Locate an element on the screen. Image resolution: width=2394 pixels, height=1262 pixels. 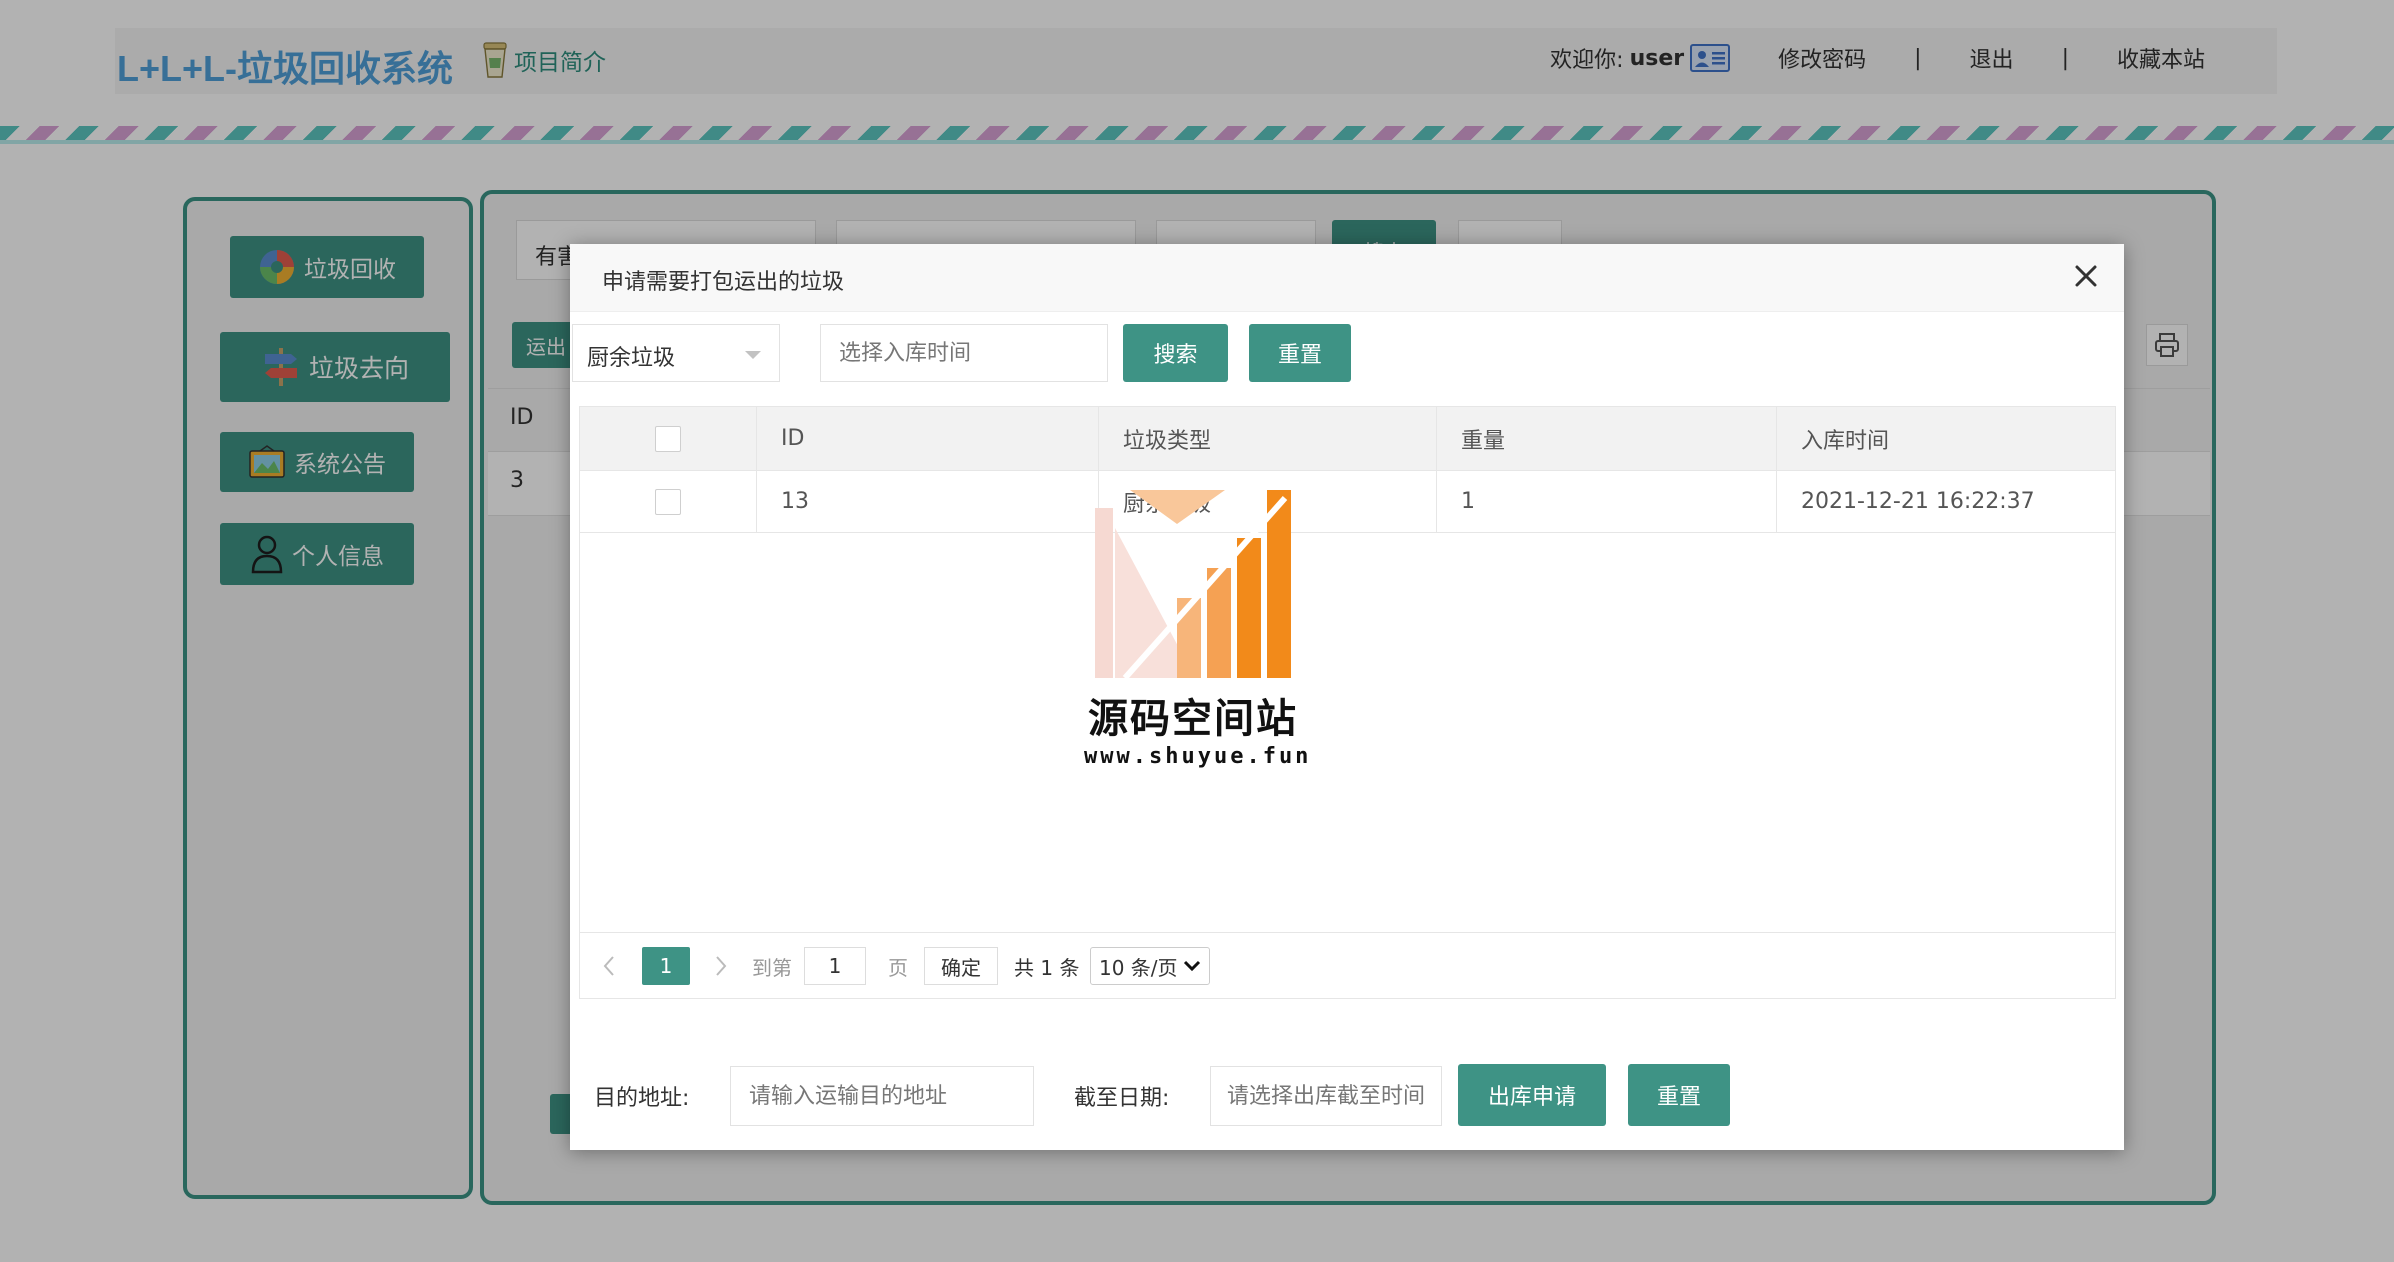
pagination: 1 到第 1 页 确定 共 1 条 10 条/页 is located at coordinates (1347, 965).